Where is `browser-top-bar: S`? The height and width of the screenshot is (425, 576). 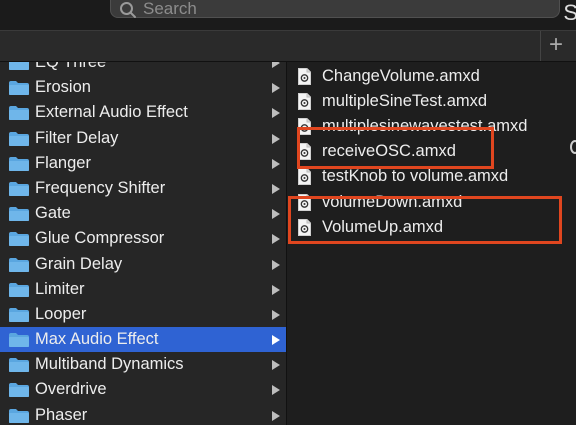
browser-top-bar: S is located at coordinates (288, 15).